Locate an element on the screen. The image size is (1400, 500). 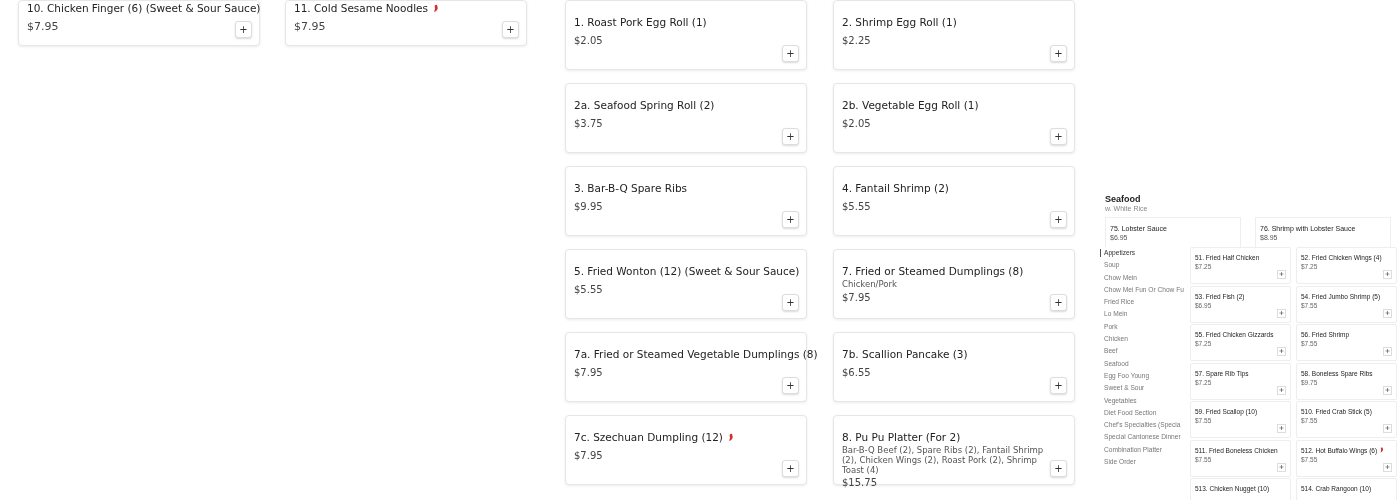
item-title: 2b. Vegetable Egg Roll (1) is located at coordinates (910, 105).